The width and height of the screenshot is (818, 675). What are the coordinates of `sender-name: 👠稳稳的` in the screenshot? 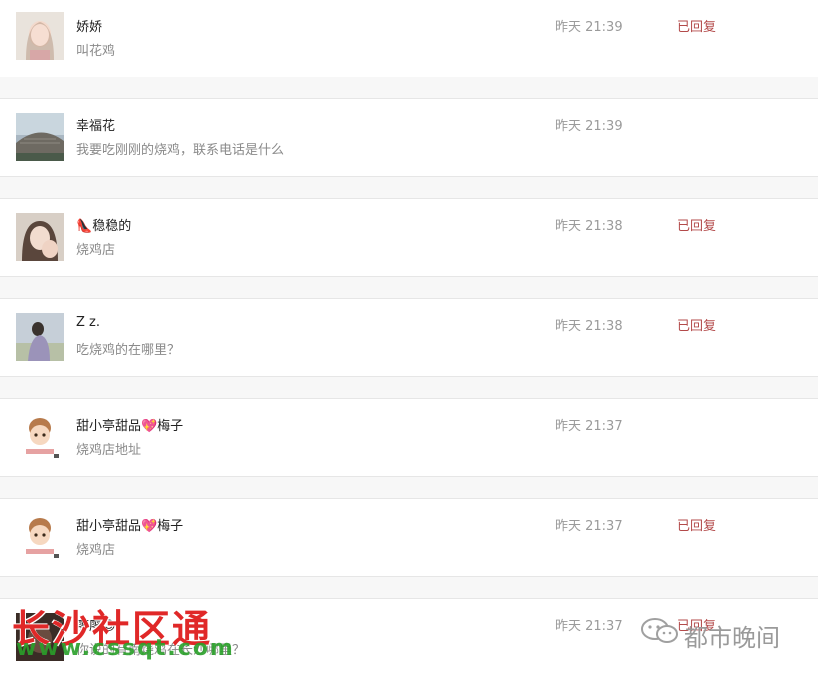 It's located at (103, 224).